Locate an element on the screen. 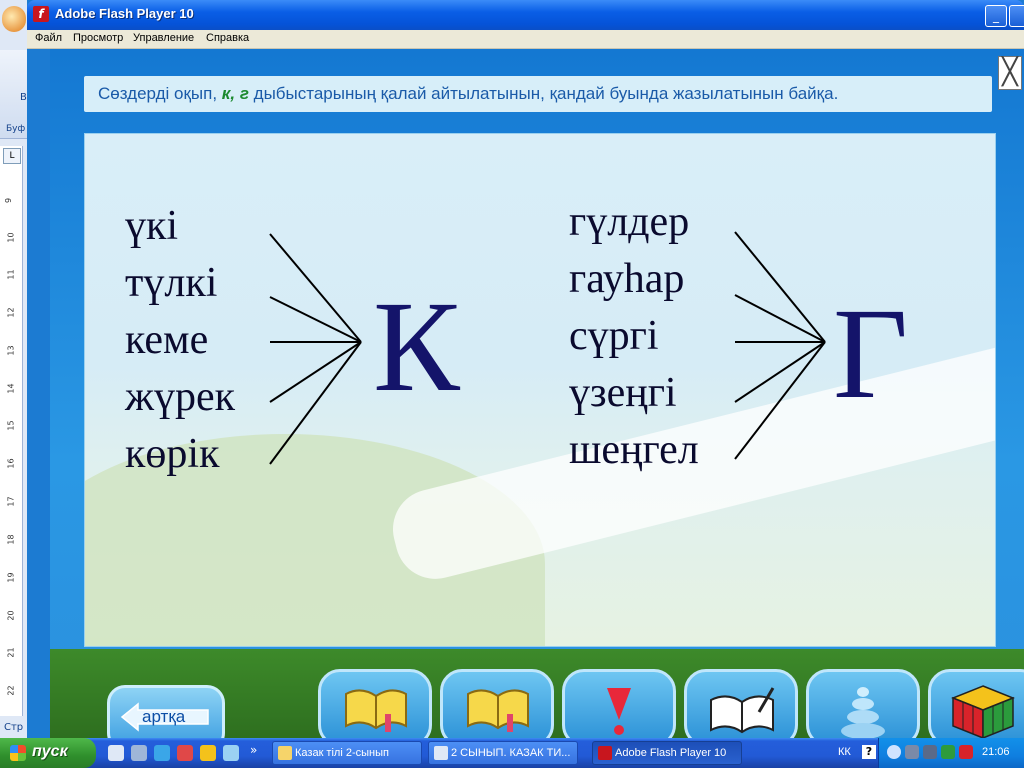 The image size is (1024, 768). ruler-number: 11 is located at coordinates (11, 274).